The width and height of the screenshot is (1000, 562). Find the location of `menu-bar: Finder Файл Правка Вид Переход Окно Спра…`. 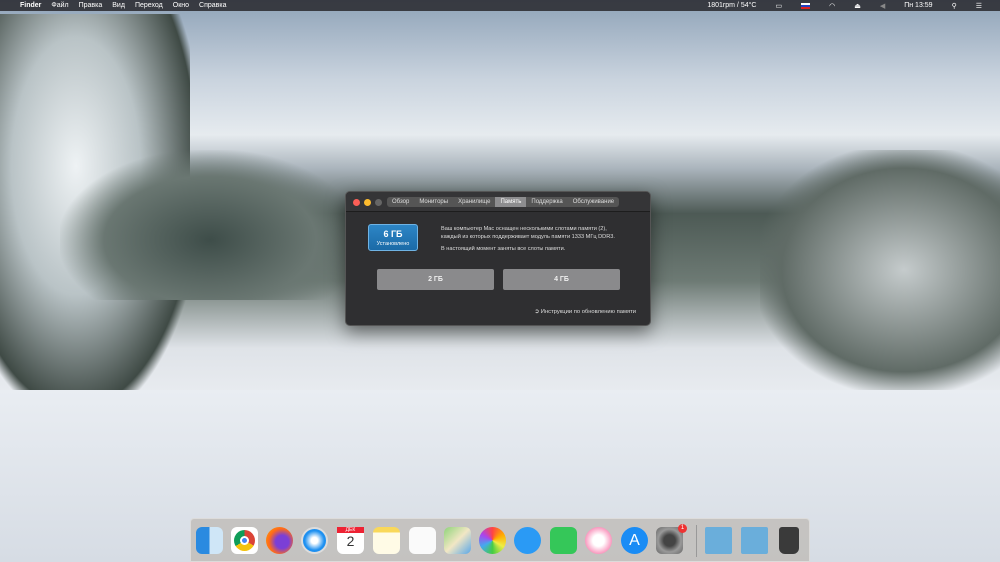

menu-bar: Finder Файл Правка Вид Переход Окно Спра… is located at coordinates (500, 5).